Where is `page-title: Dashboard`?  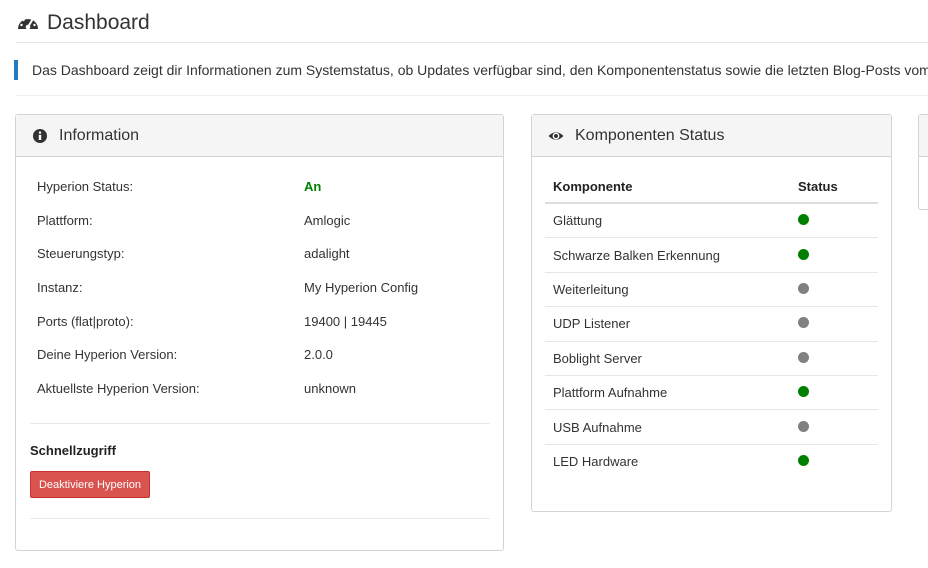
page-title: Dashboard is located at coordinates (98, 22).